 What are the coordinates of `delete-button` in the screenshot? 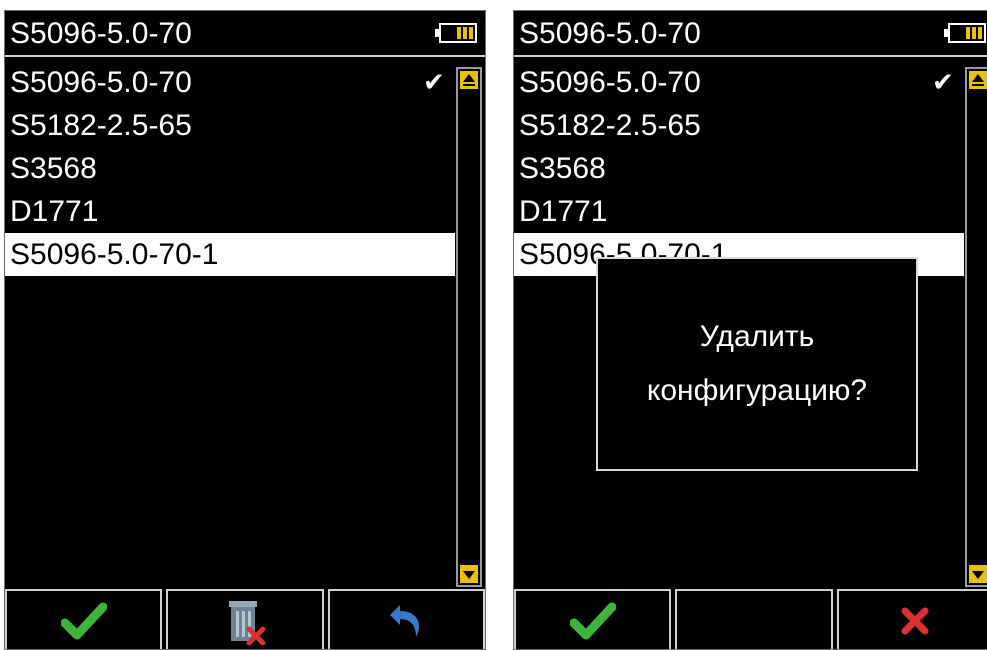 It's located at (245, 619).